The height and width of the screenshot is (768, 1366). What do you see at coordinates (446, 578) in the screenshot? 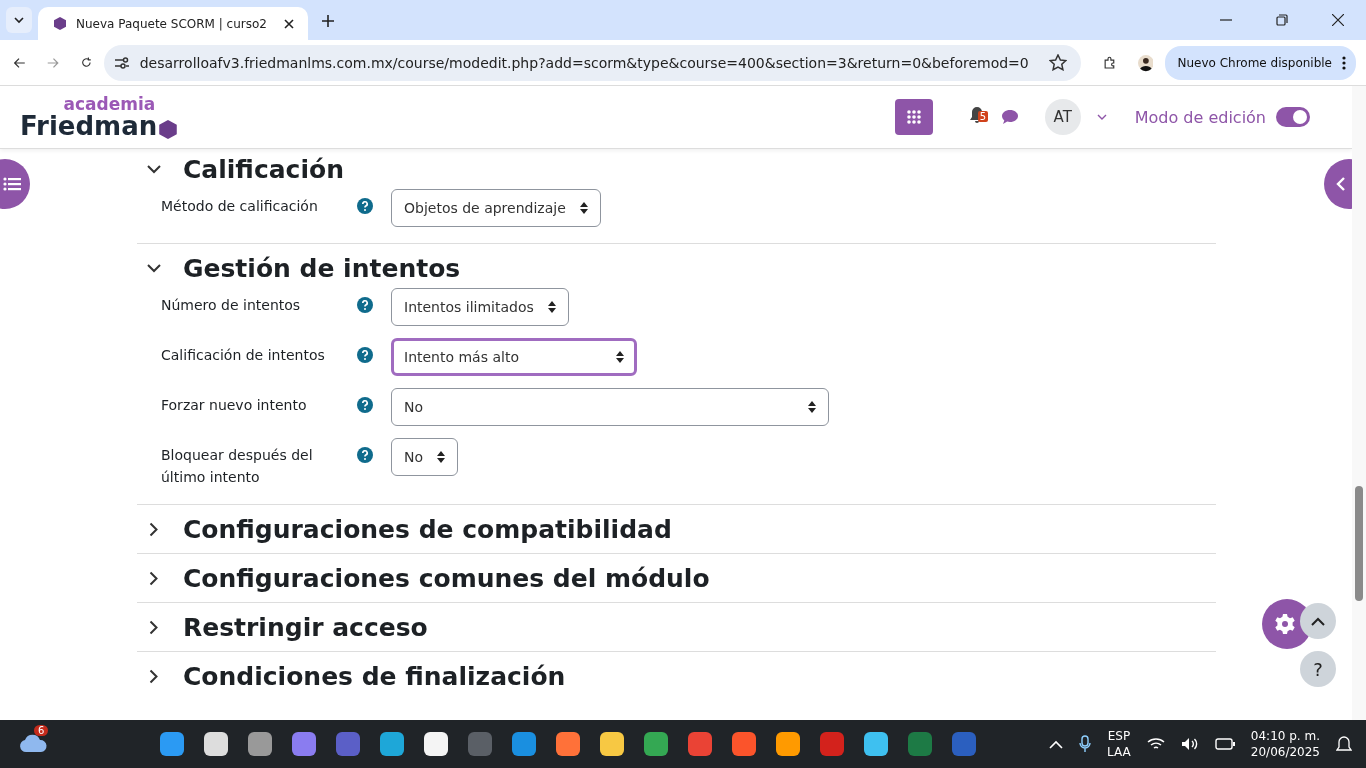
I see `section-title: Configuraciones comunes del módulo` at bounding box center [446, 578].